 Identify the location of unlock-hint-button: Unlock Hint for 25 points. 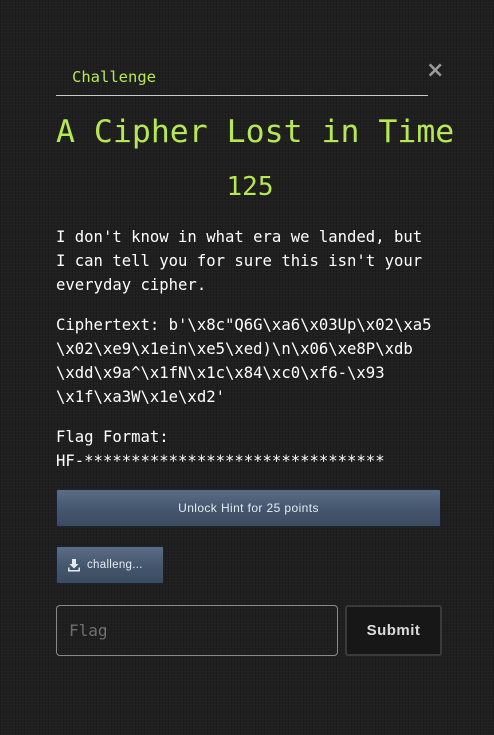
(248, 508).